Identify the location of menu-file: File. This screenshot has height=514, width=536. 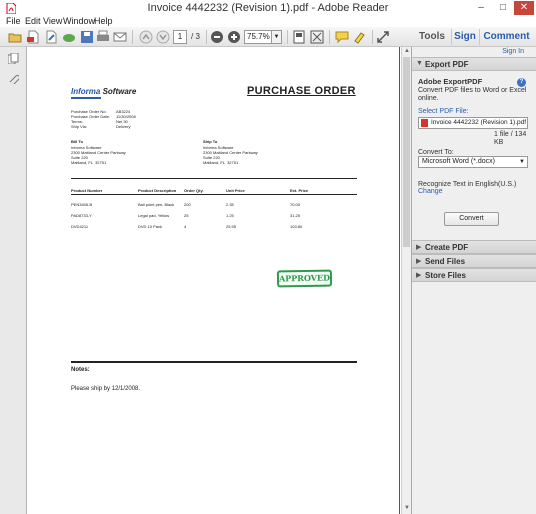
(13, 21).